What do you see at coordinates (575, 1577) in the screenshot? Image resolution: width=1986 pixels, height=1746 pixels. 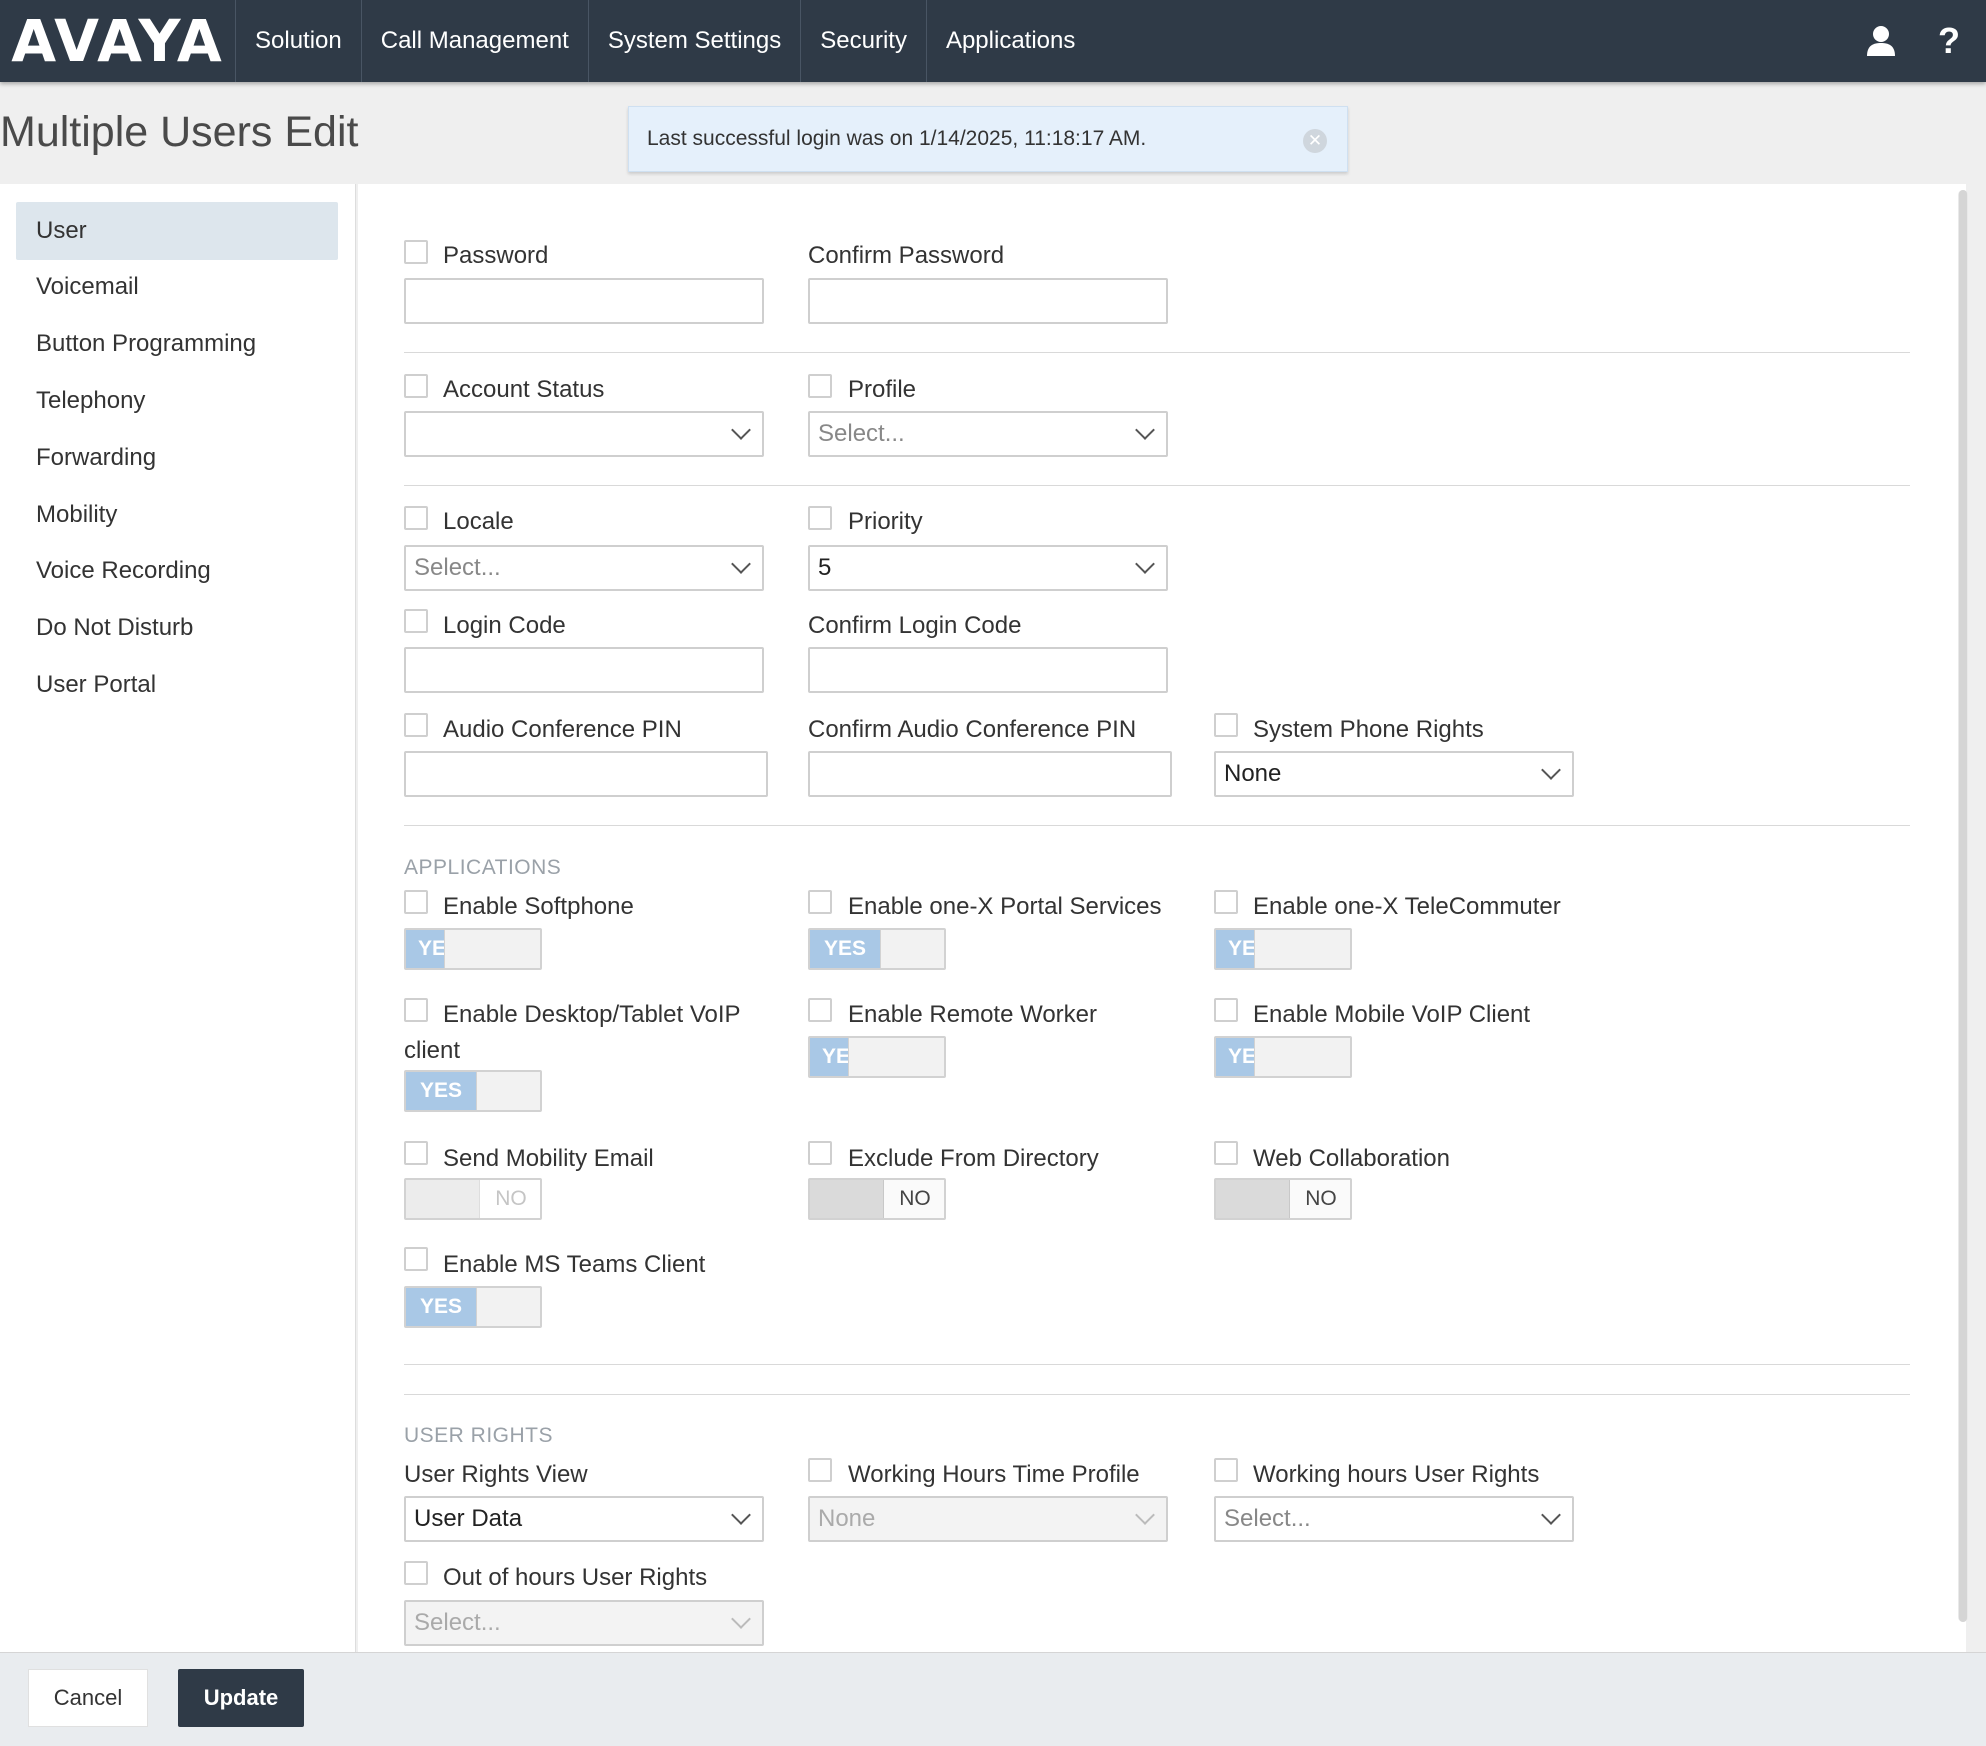 I see `out-of-hours-user-rights-label: Out of hours User Rights` at bounding box center [575, 1577].